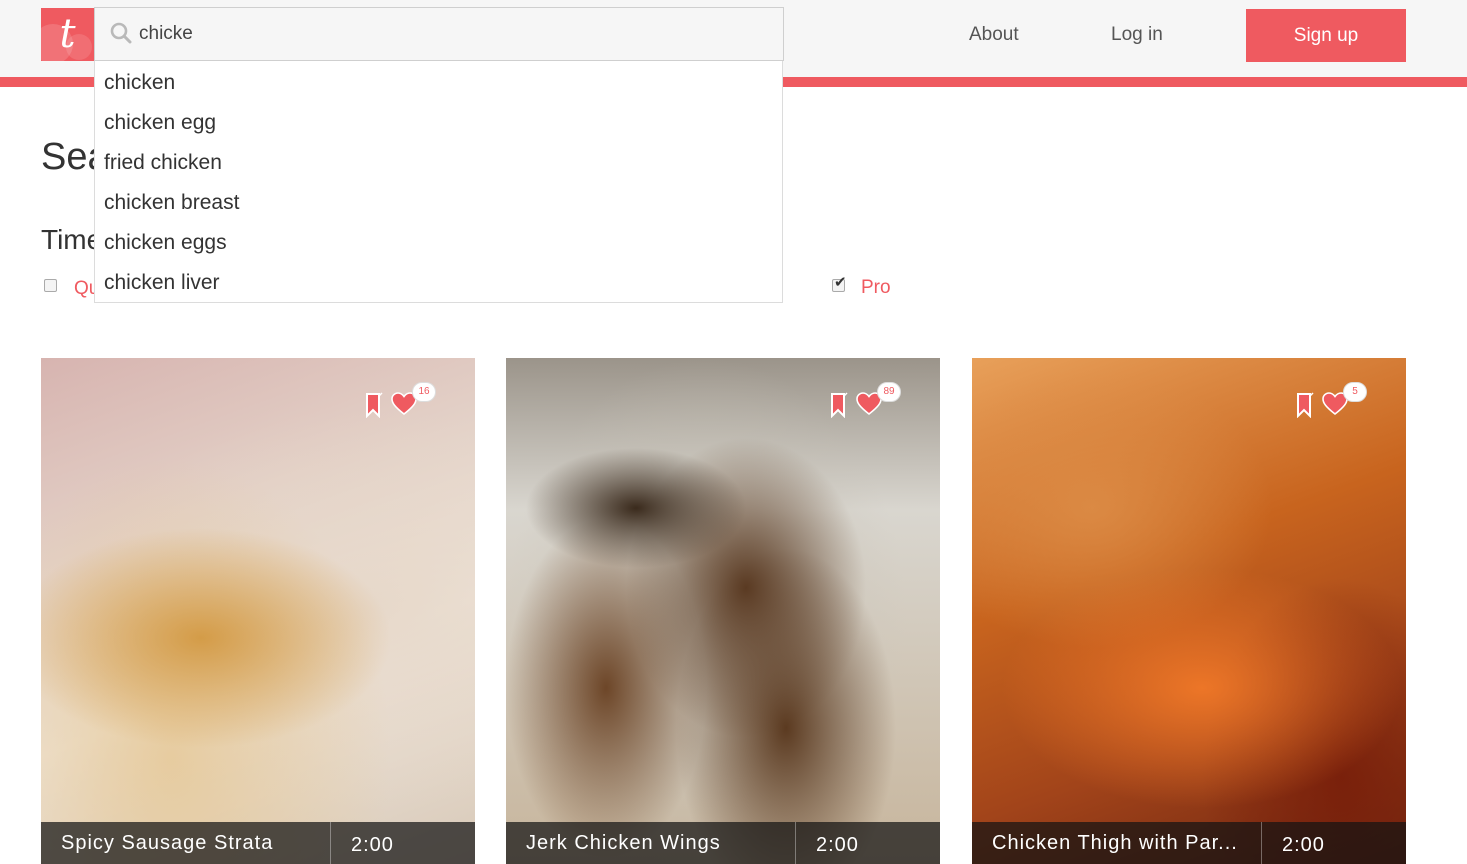 The width and height of the screenshot is (1467, 864). Describe the element at coordinates (439, 83) in the screenshot. I see `suggestion-item: chicken` at that location.